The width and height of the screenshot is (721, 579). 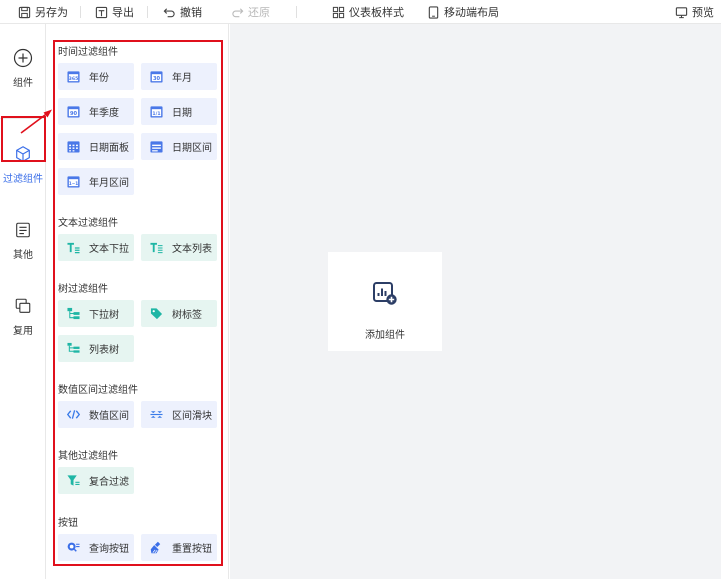 I want to click on left-rail: 组件 过滤组件 其他 复用, so click(x=23, y=301).